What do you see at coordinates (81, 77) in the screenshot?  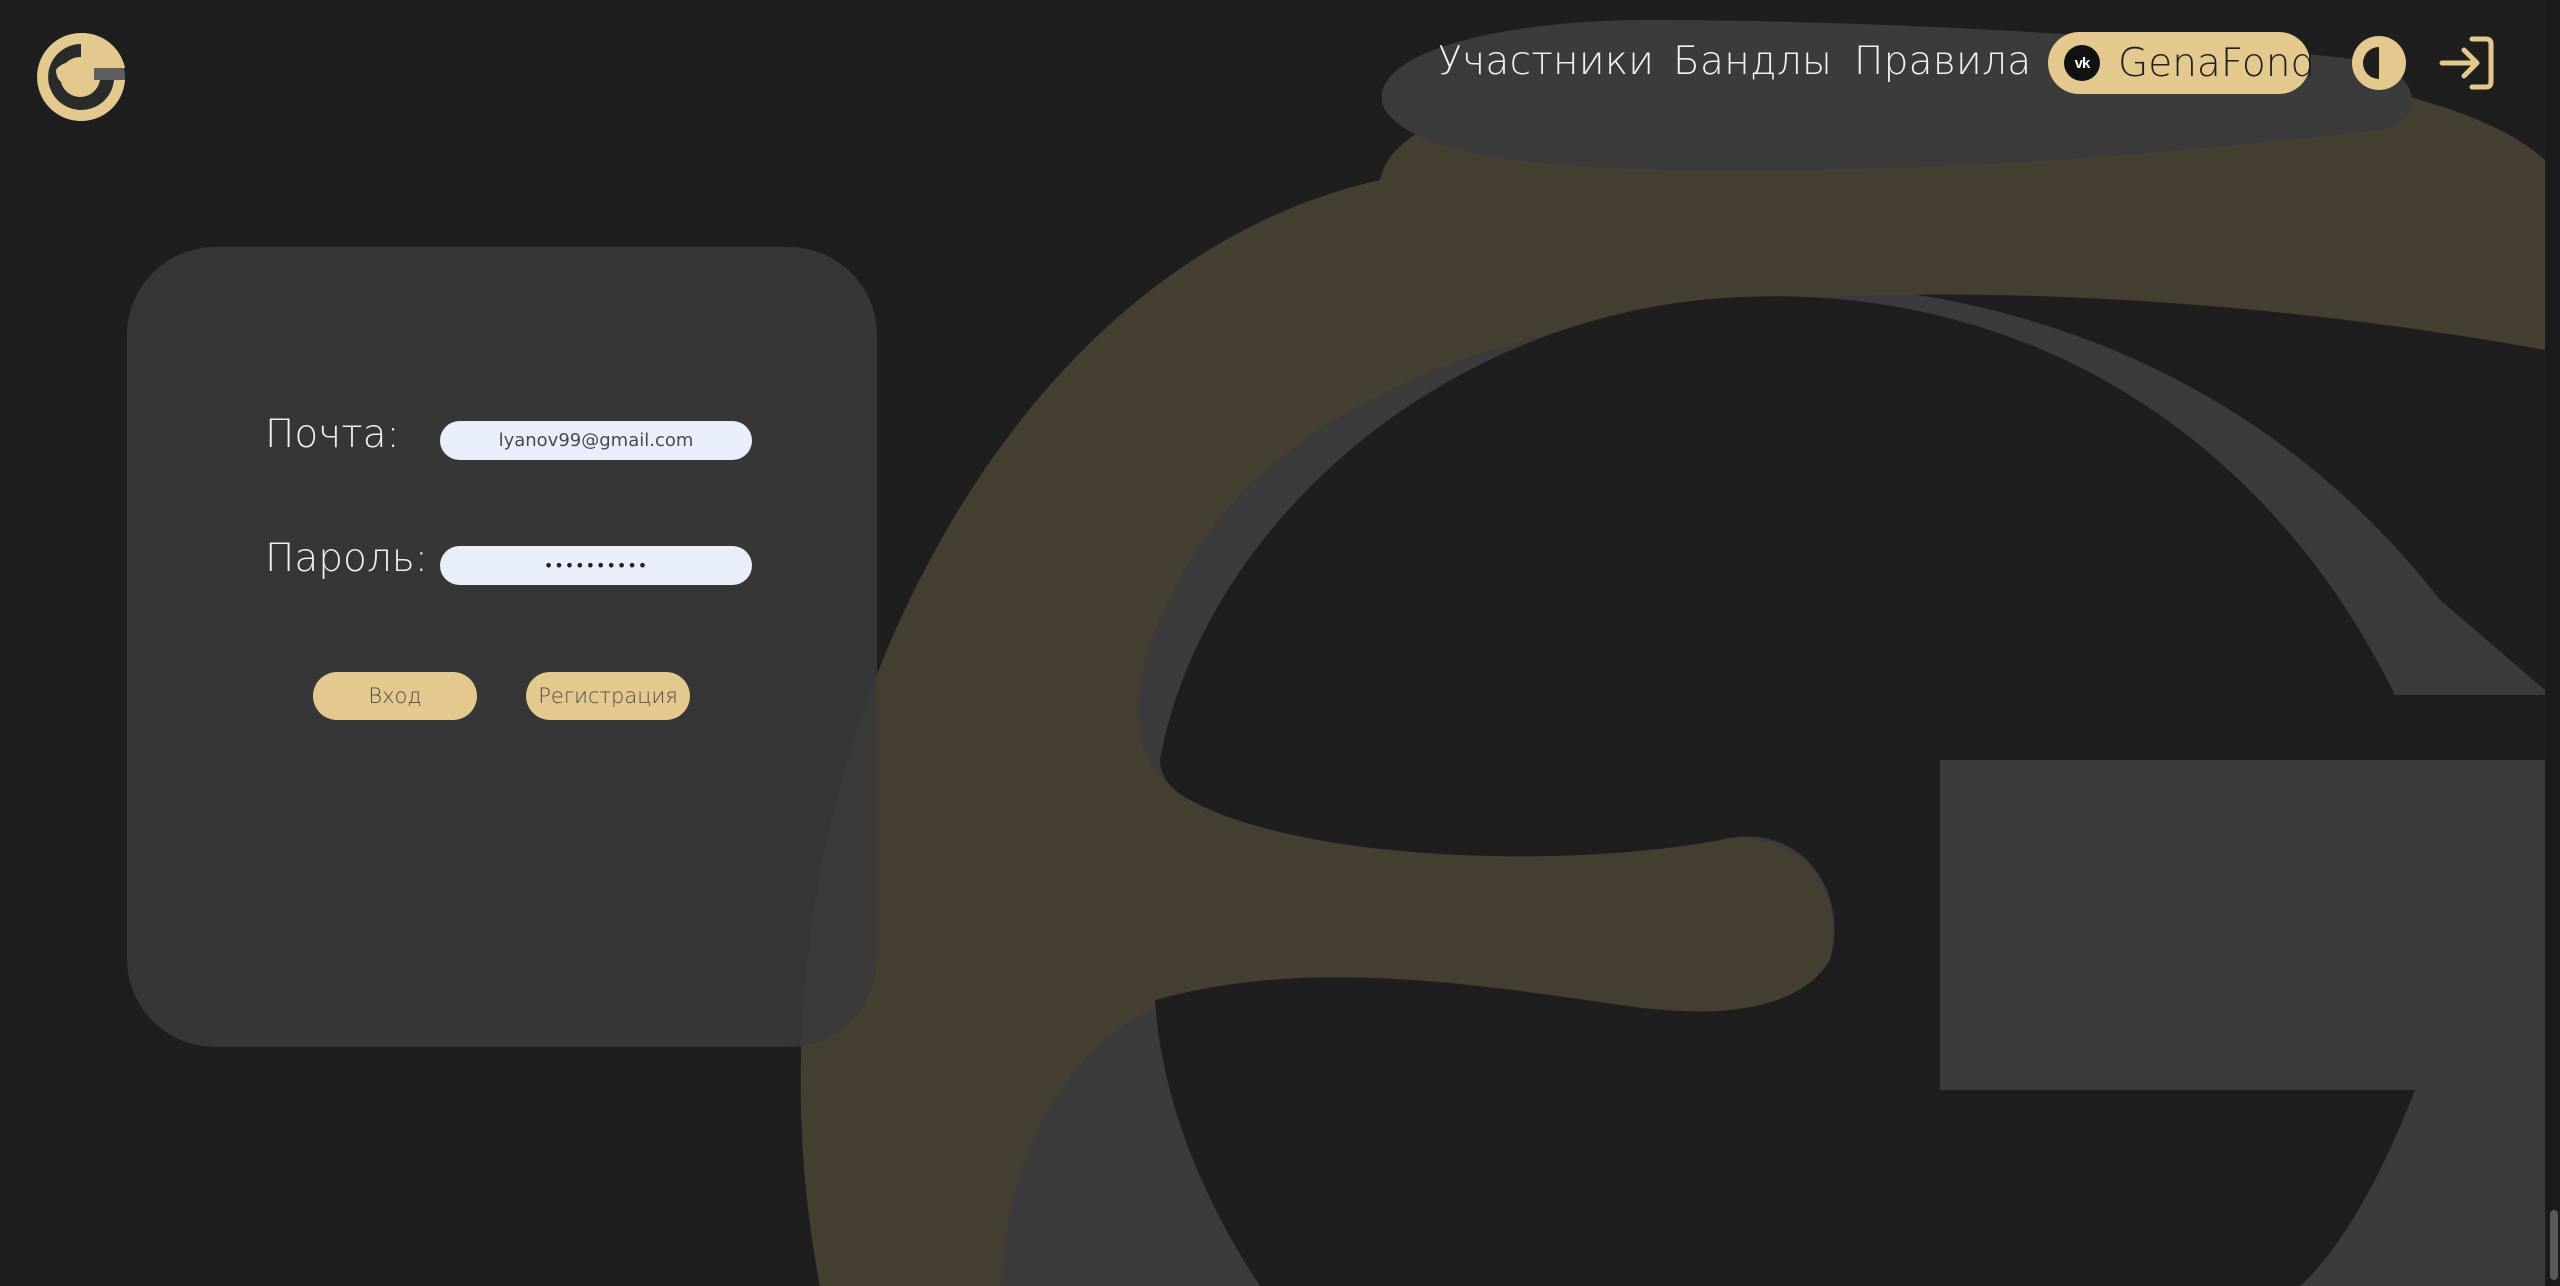 I see `logo-icon` at bounding box center [81, 77].